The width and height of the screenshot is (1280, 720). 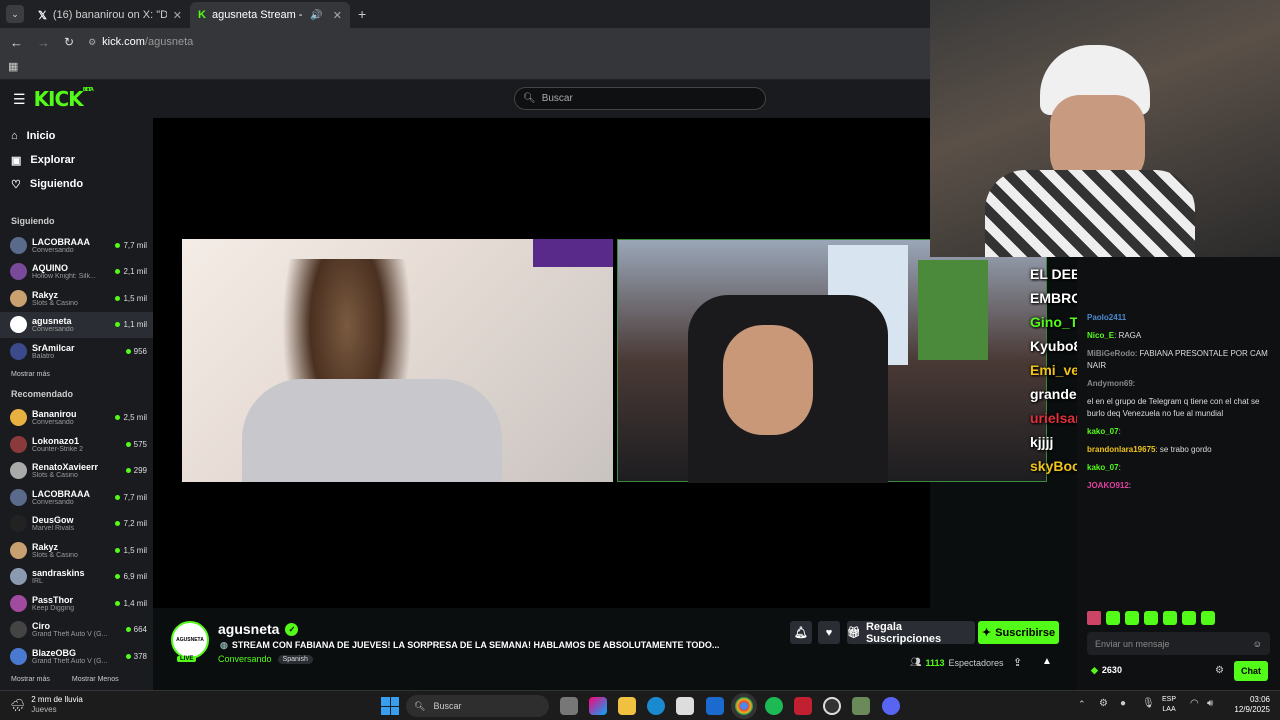 I want to click on chat-settings-icon: ⚙, so click(x=1219, y=670).